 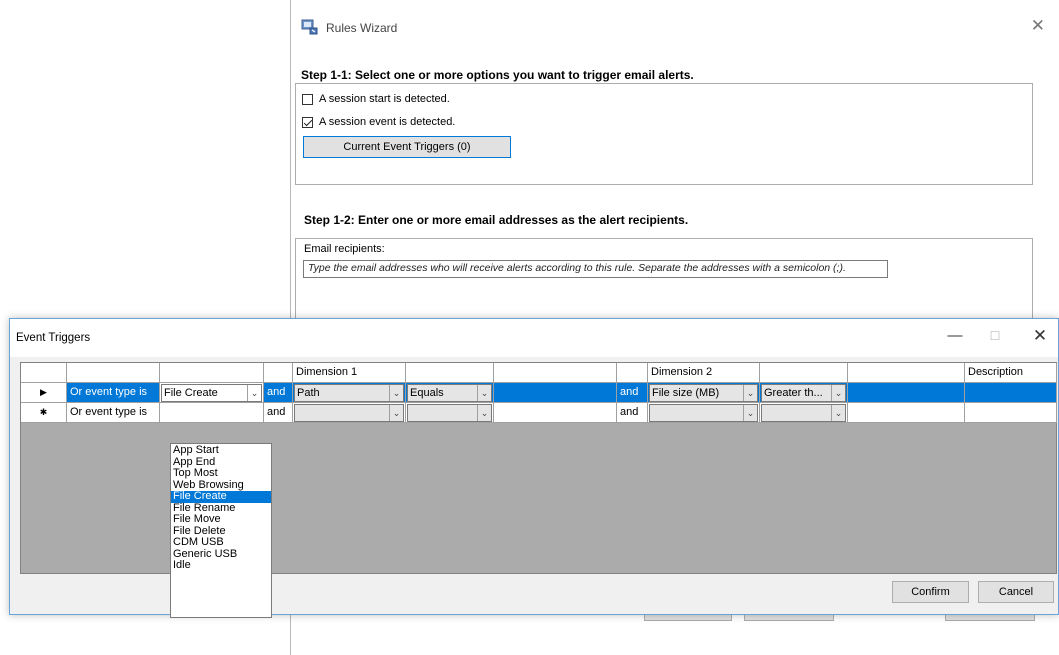 I want to click on window-title: Event Triggers, so click(x=53, y=338).